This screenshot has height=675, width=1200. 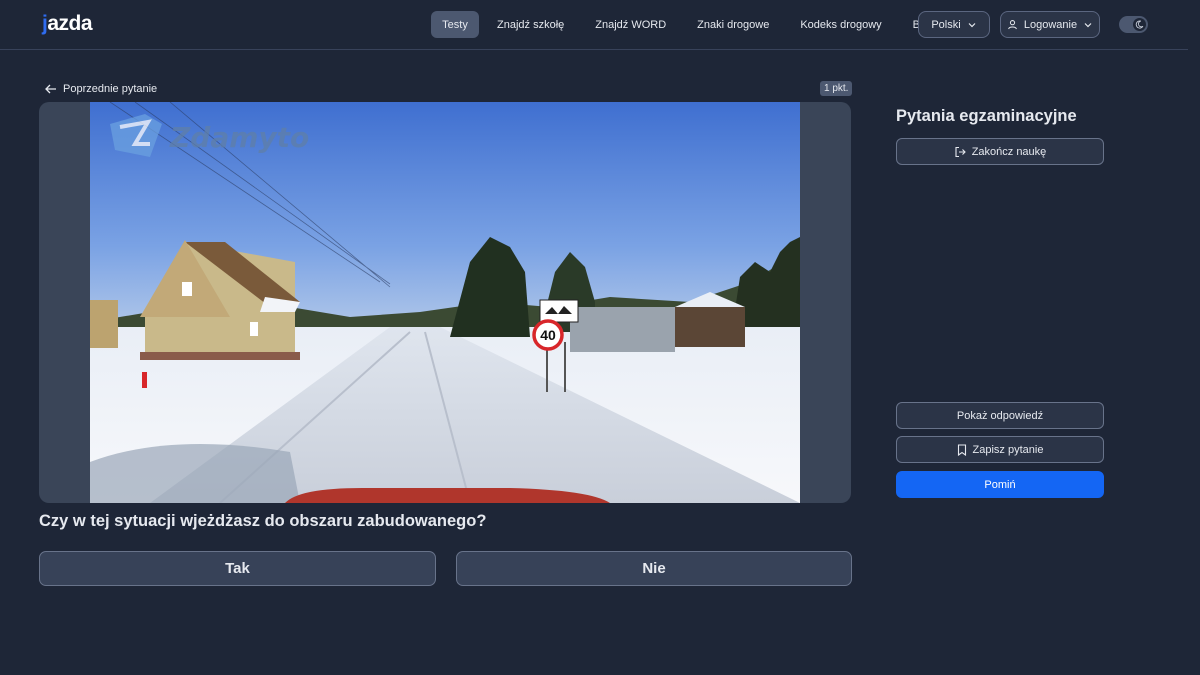 I want to click on save-question-button: Zapisz pytanie, so click(x=1000, y=449).